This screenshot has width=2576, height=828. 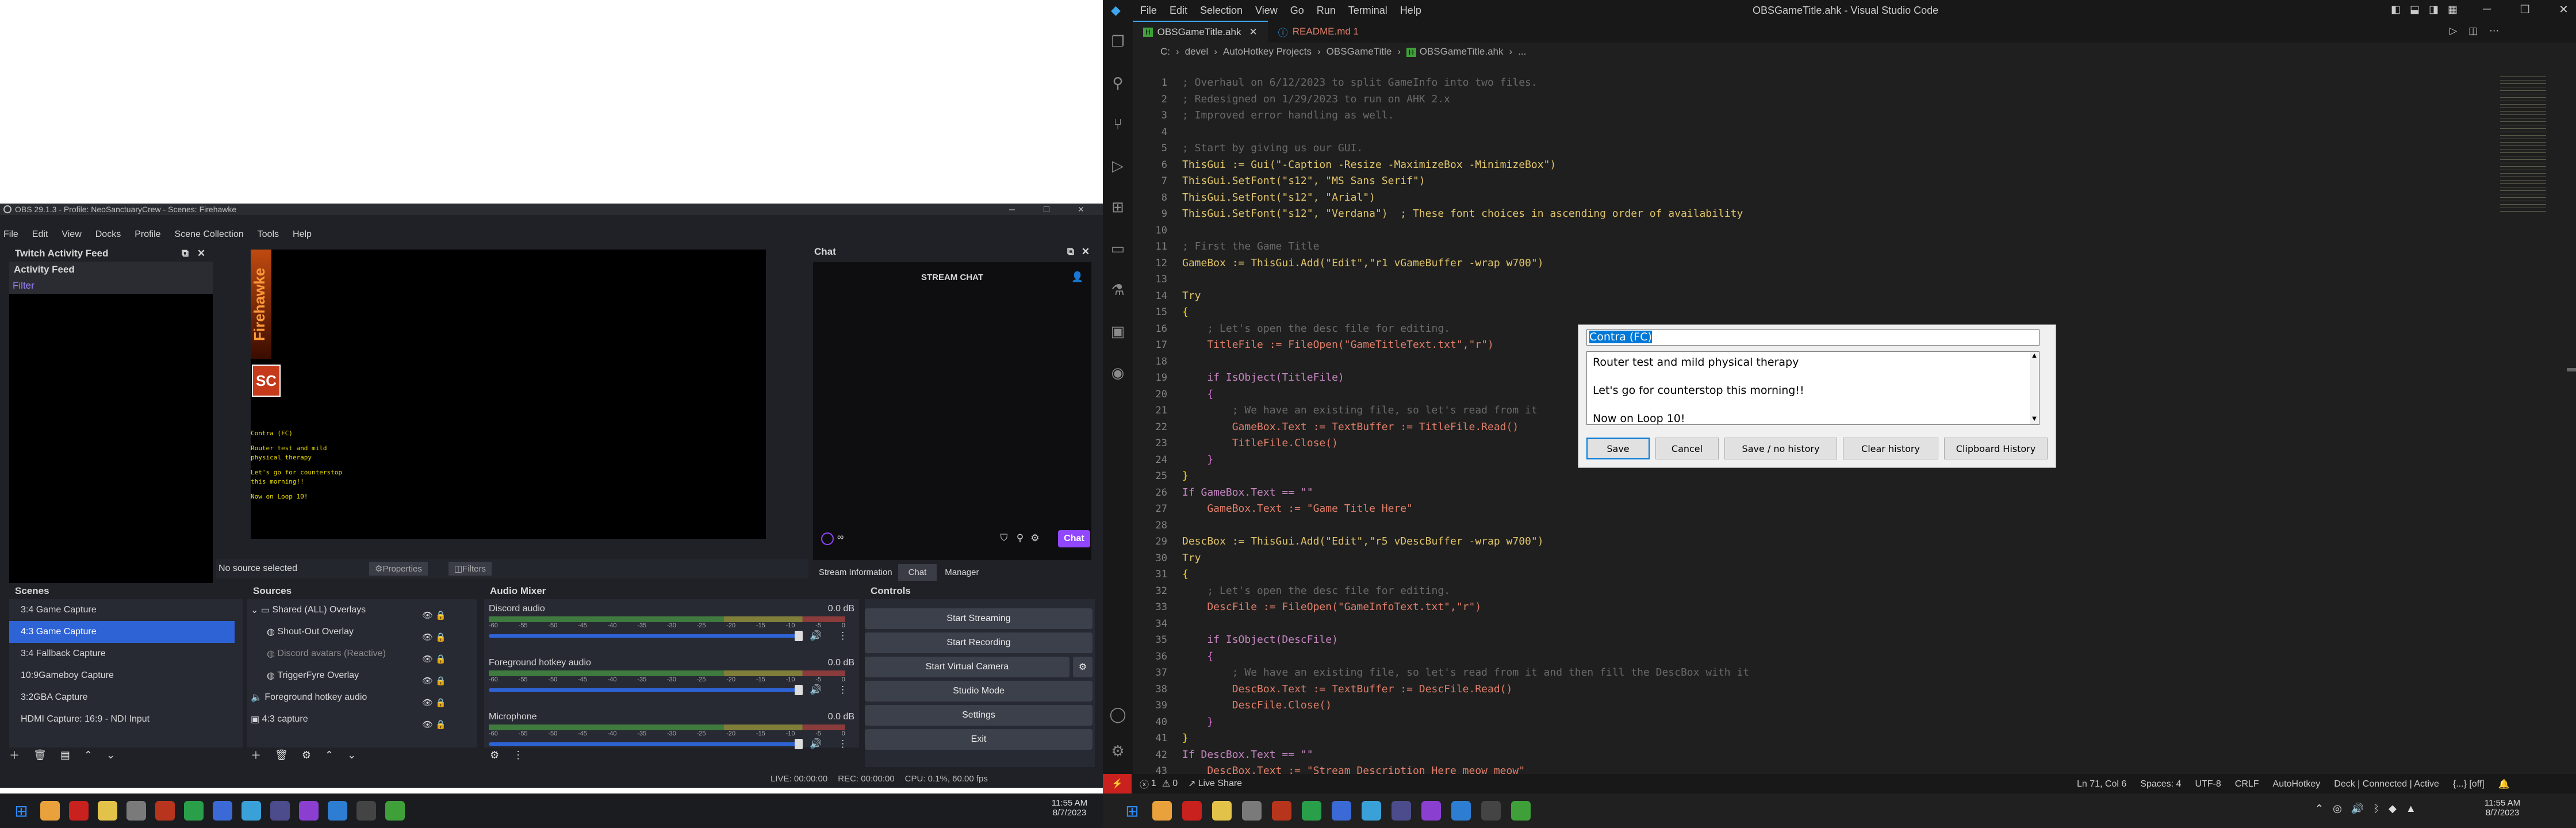 I want to click on customize-layout-icon: ▦, so click(x=2453, y=9).